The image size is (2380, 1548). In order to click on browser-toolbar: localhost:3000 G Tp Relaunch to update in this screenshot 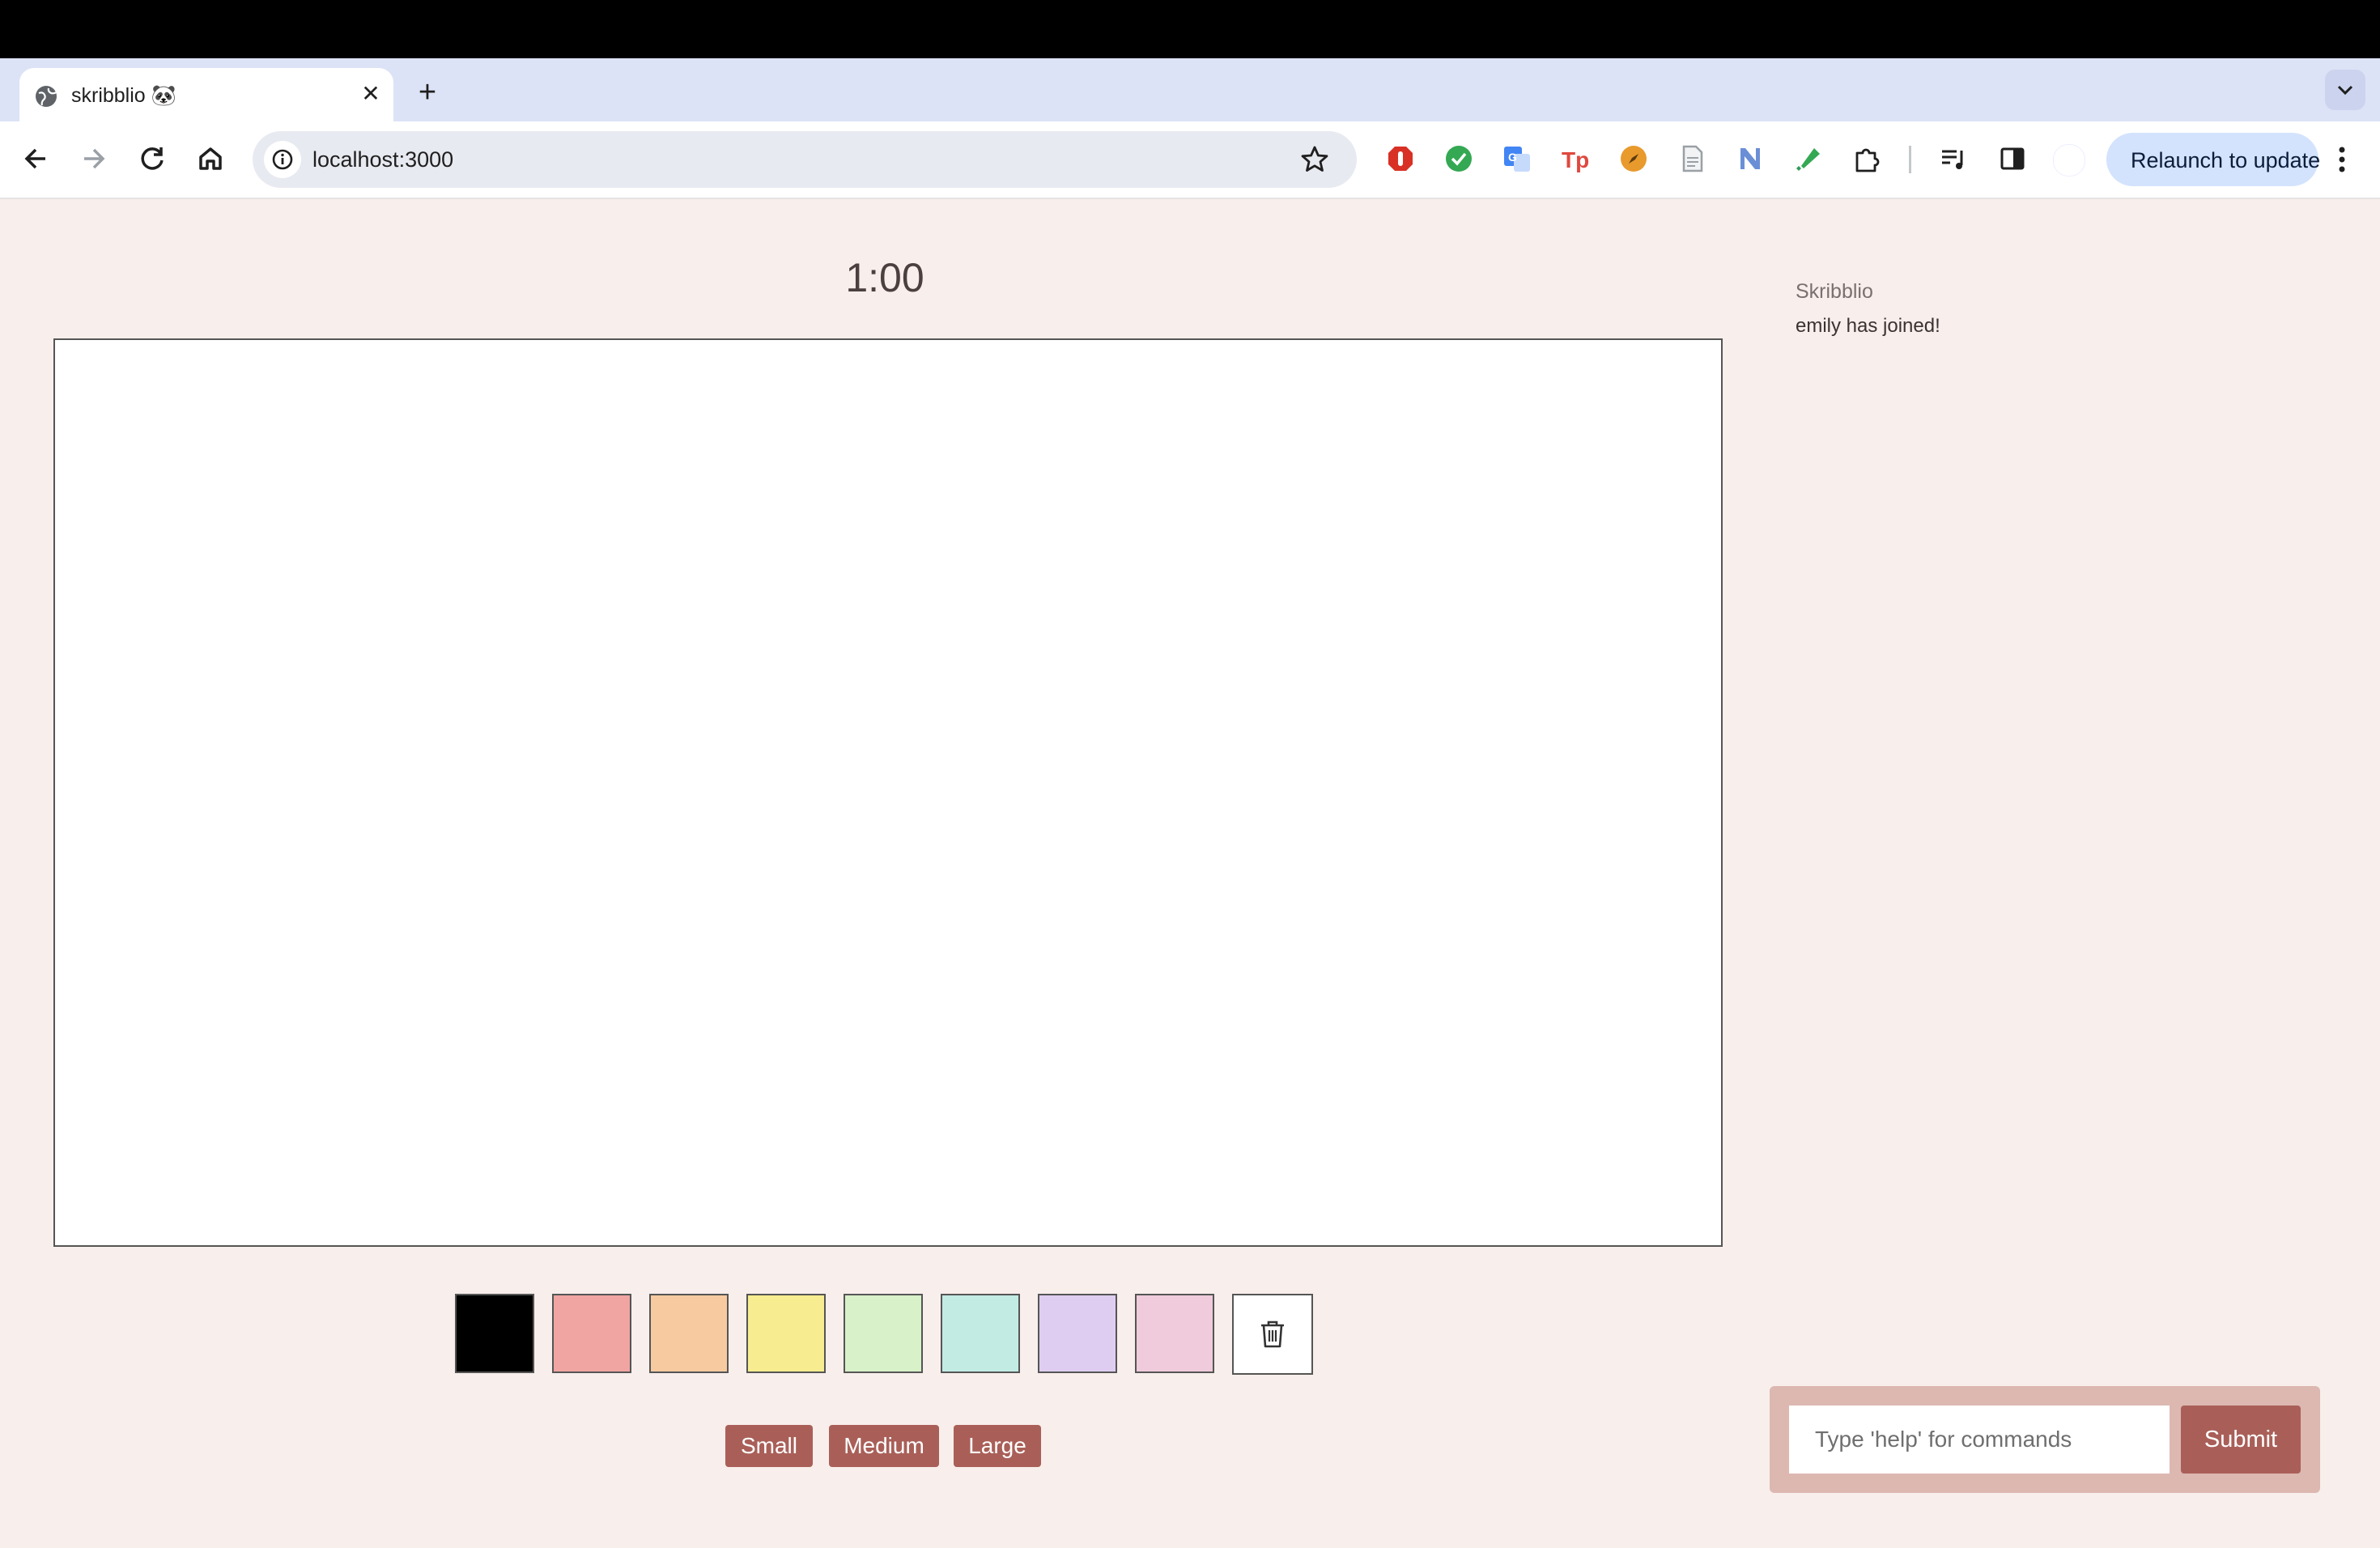, I will do `click(1190, 160)`.